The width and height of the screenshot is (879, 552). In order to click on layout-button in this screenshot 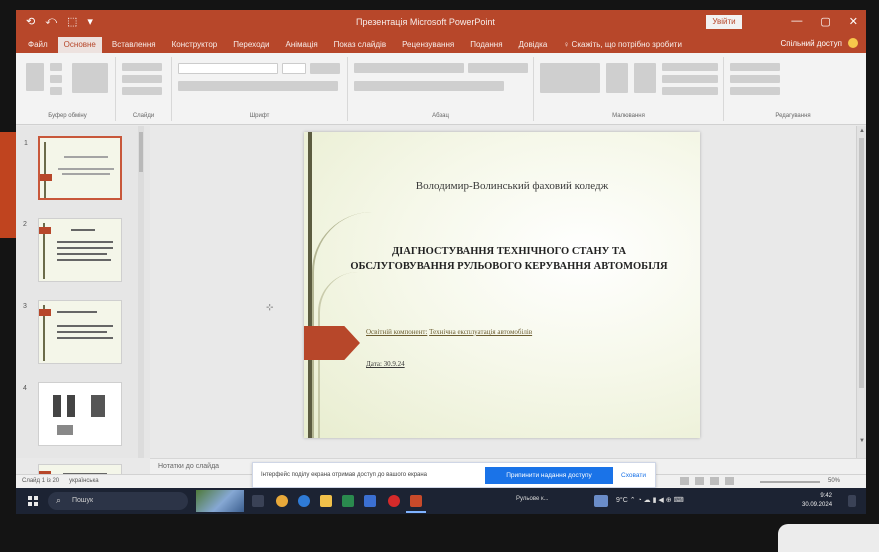, I will do `click(142, 67)`.